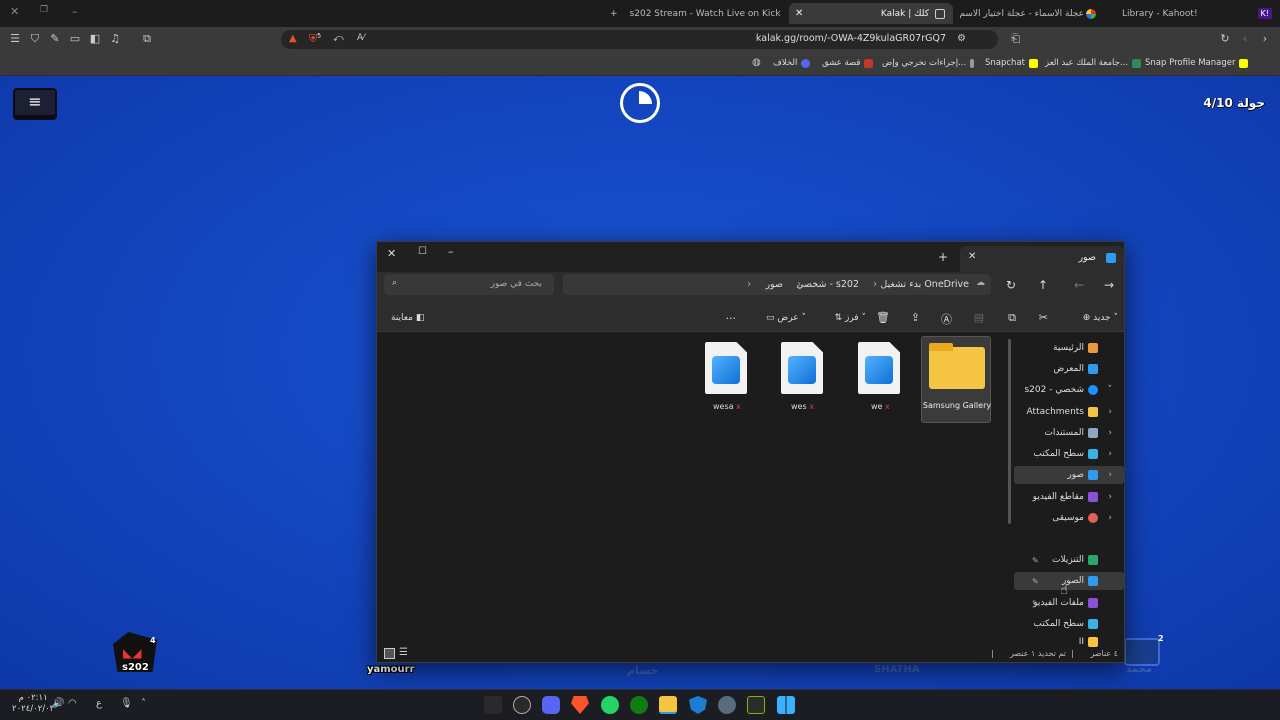 The width and height of the screenshot is (1280, 720). Describe the element at coordinates (786, 318) in the screenshot. I see `view-button: ▭ عرض ˅` at that location.